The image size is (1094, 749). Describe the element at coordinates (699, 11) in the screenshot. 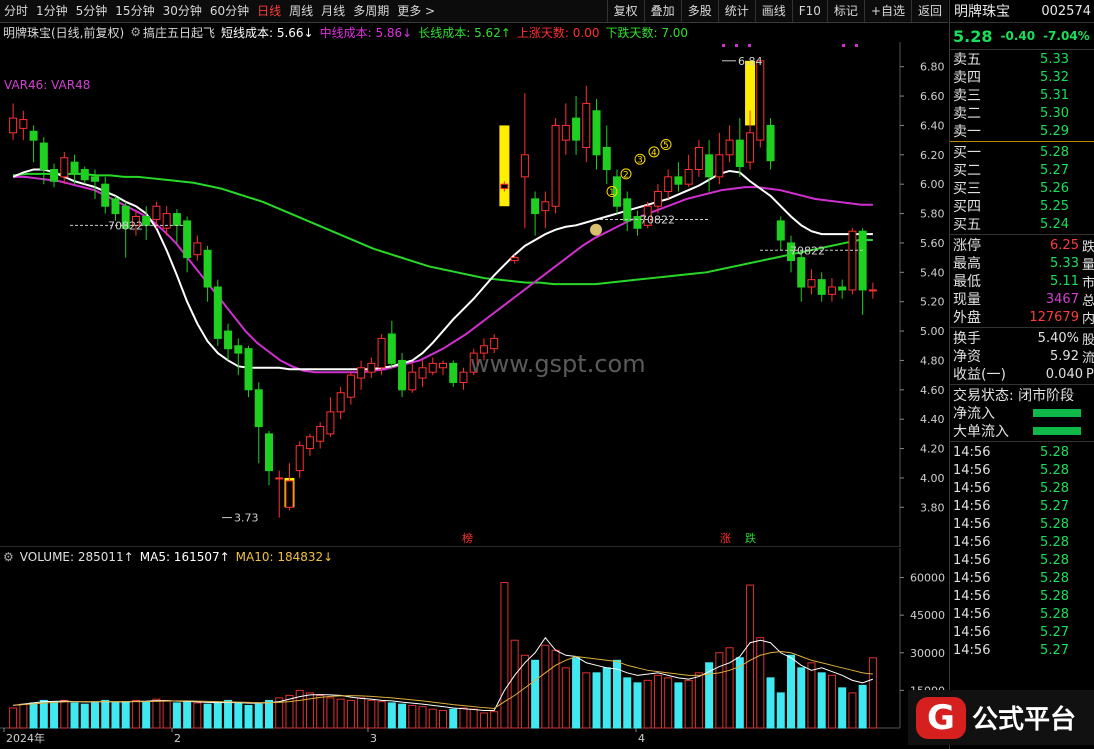

I see `toolbar-button-2: 多股` at that location.